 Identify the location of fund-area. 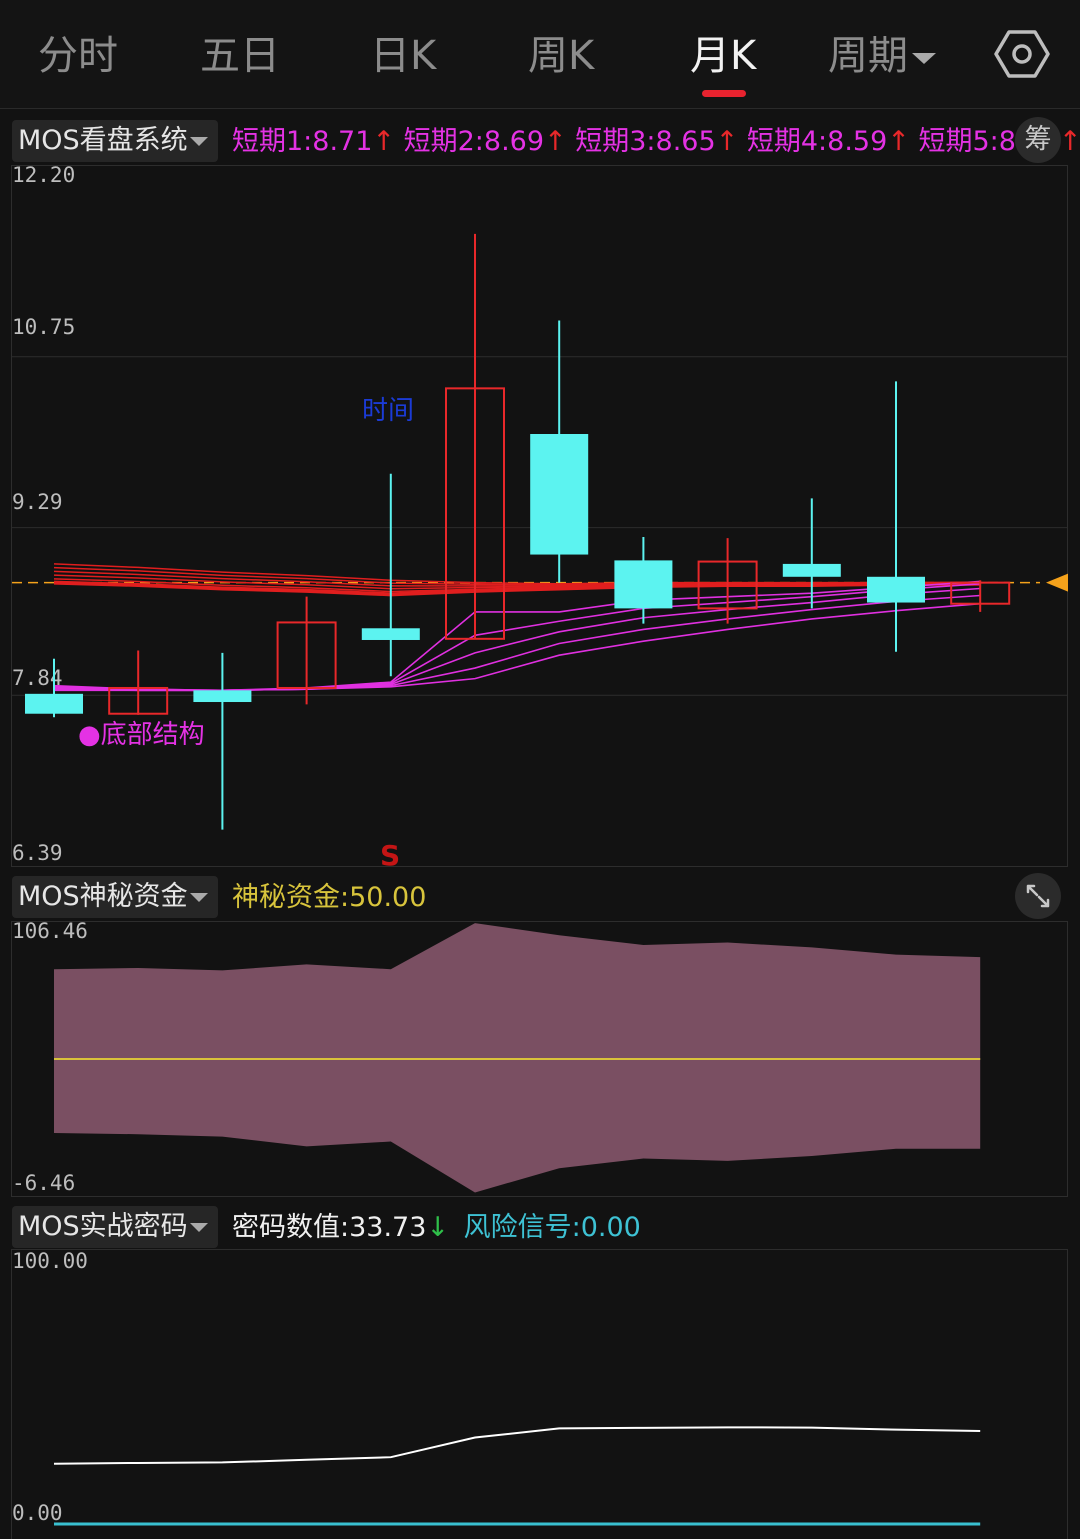
(517, 1057).